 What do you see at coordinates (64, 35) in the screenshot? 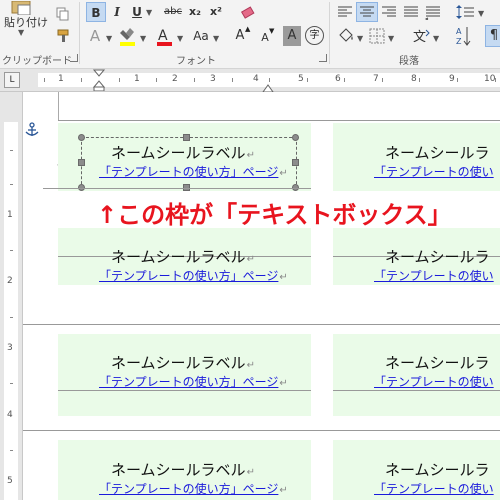
I see `format-painter-icon` at bounding box center [64, 35].